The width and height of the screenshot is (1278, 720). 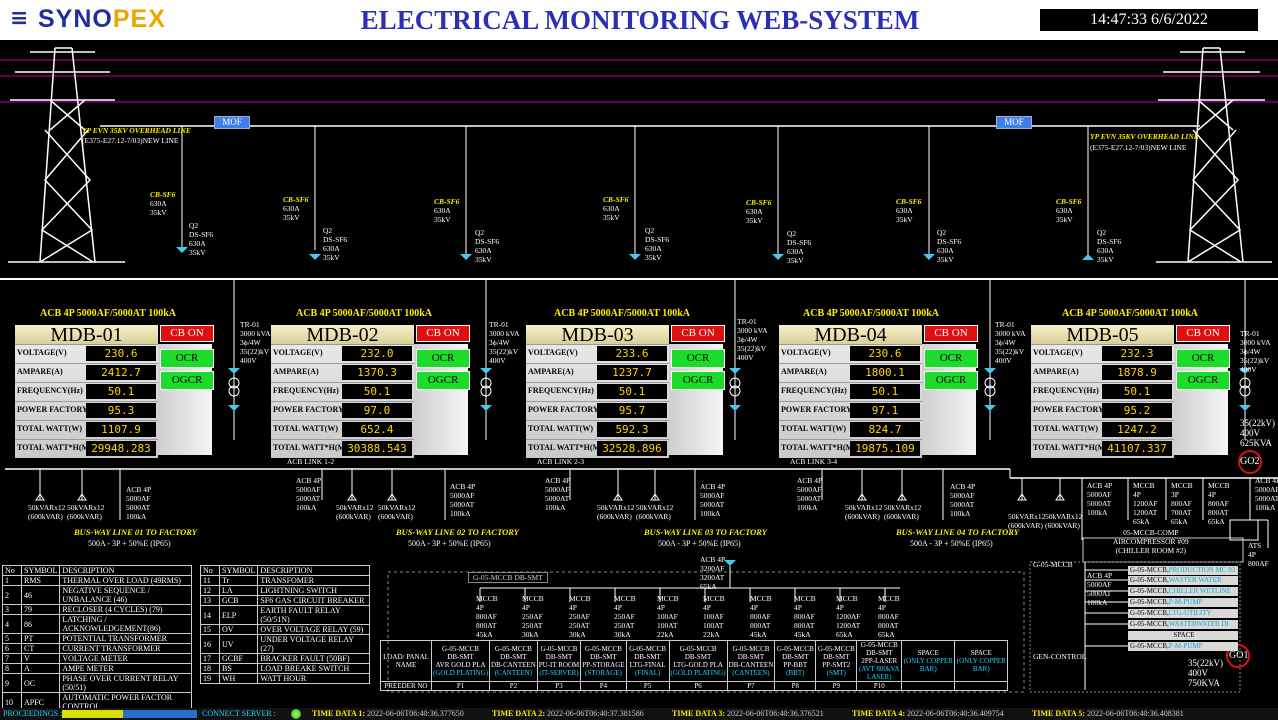 I want to click on legend-symbol: BS, so click(x=238, y=668).